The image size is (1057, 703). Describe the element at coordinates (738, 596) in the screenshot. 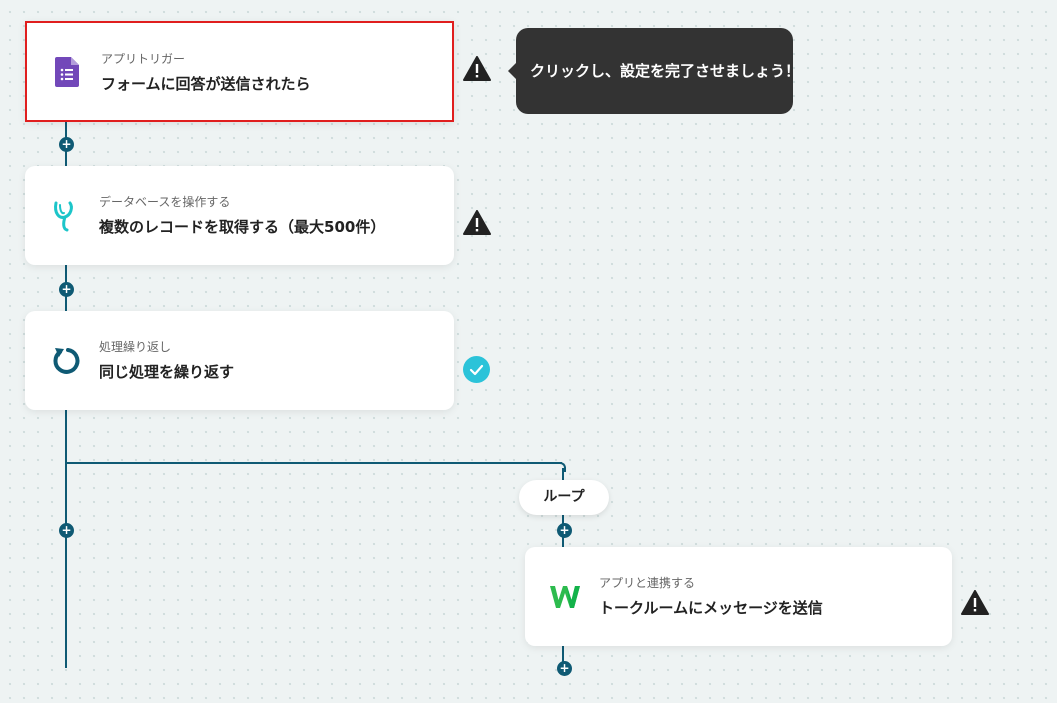

I see `step-card-send-message: アプリと連携する トークルームにメッセージを送信` at that location.